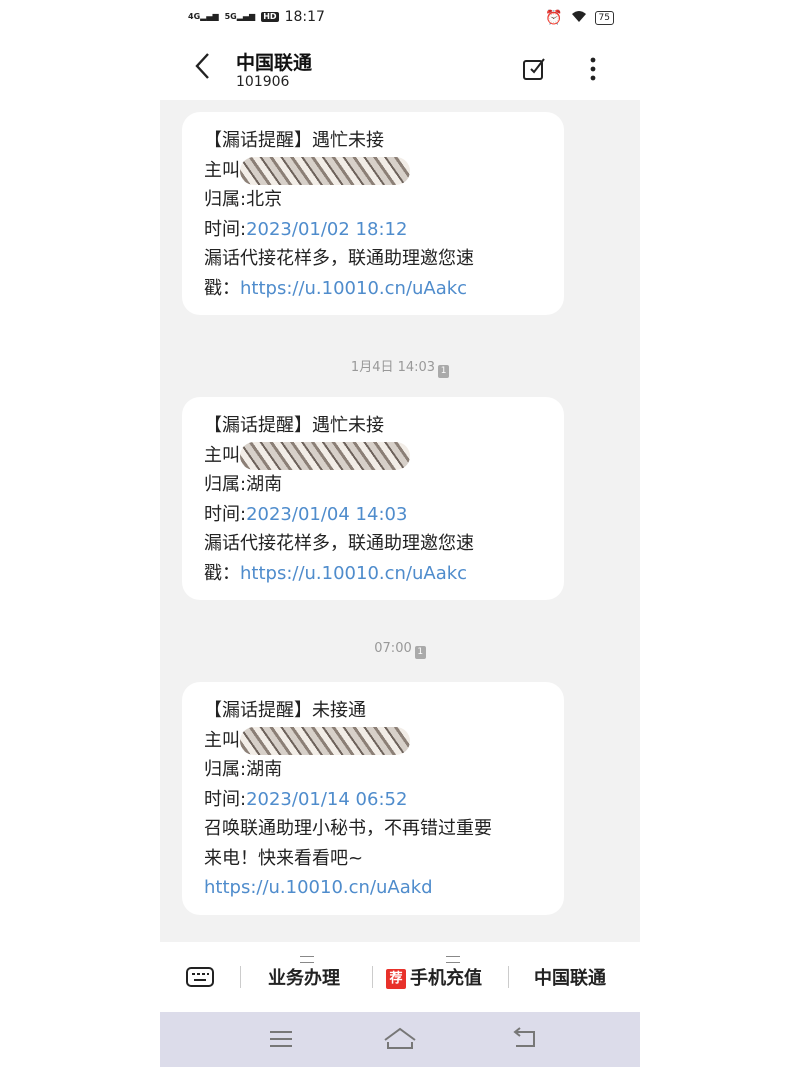  Describe the element at coordinates (348, 828) in the screenshot. I see `body-line: 召唤联通助理小秘书，不再错过重要` at that location.